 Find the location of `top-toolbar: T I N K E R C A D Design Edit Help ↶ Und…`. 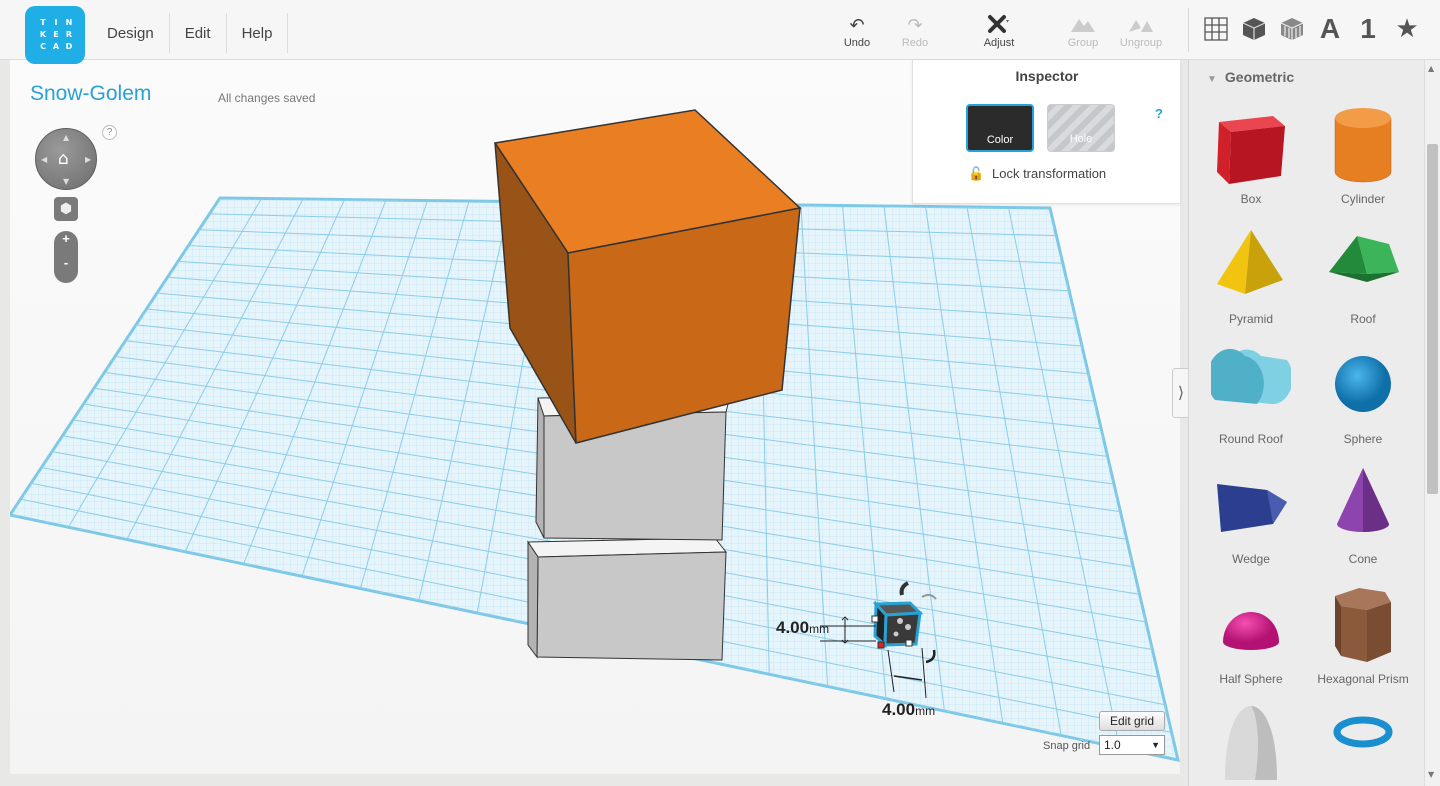

top-toolbar: T I N K E R C A D Design Edit Help ↶ Und… is located at coordinates (720, 32).